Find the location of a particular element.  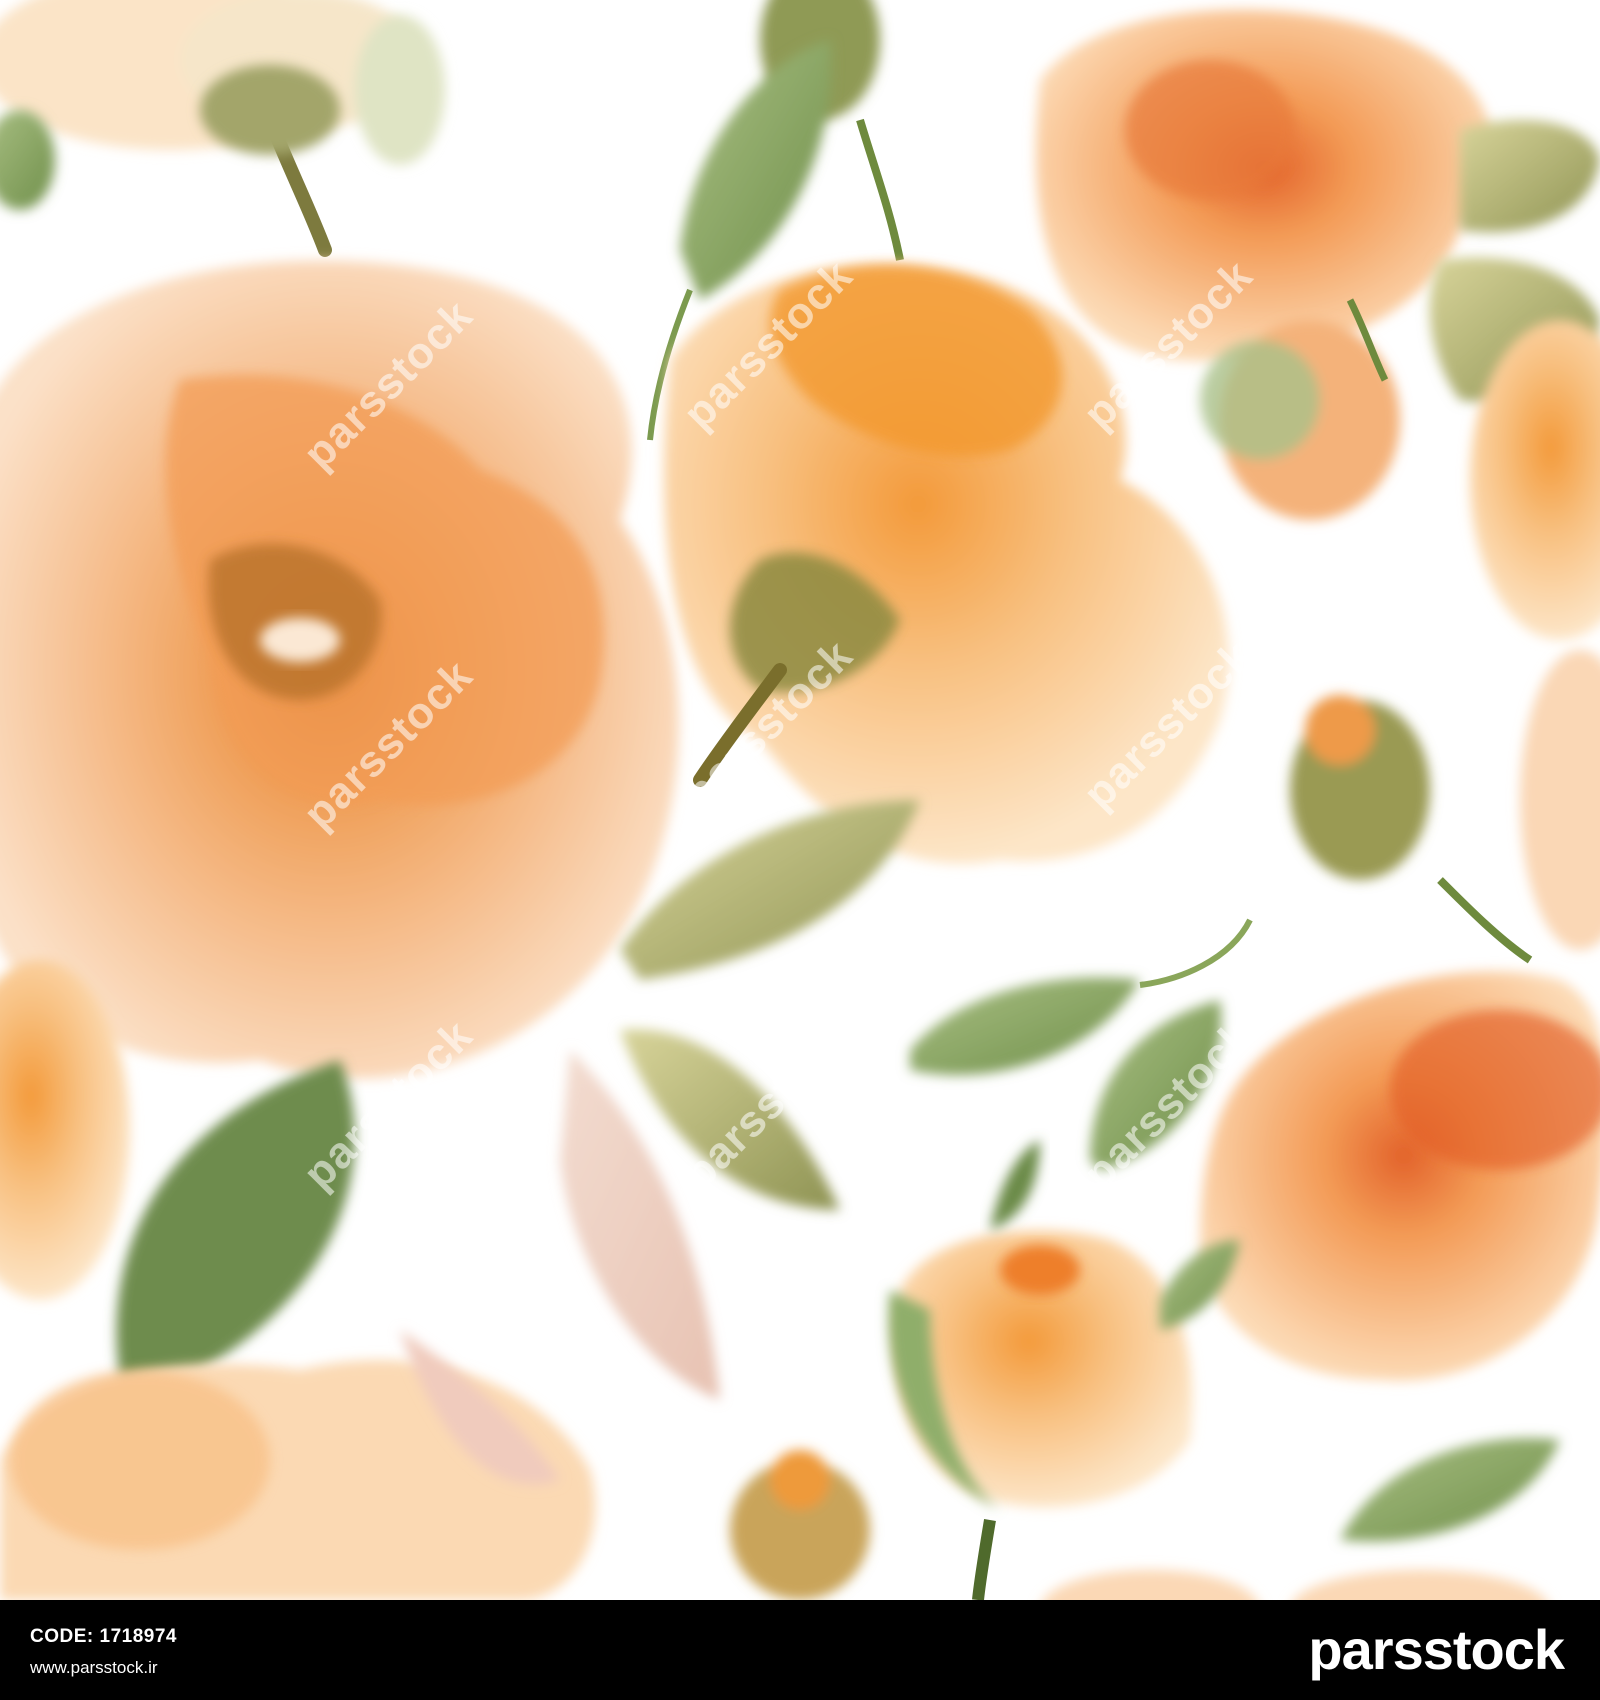

rose-edge-right-lower is located at coordinates (1560, 800).